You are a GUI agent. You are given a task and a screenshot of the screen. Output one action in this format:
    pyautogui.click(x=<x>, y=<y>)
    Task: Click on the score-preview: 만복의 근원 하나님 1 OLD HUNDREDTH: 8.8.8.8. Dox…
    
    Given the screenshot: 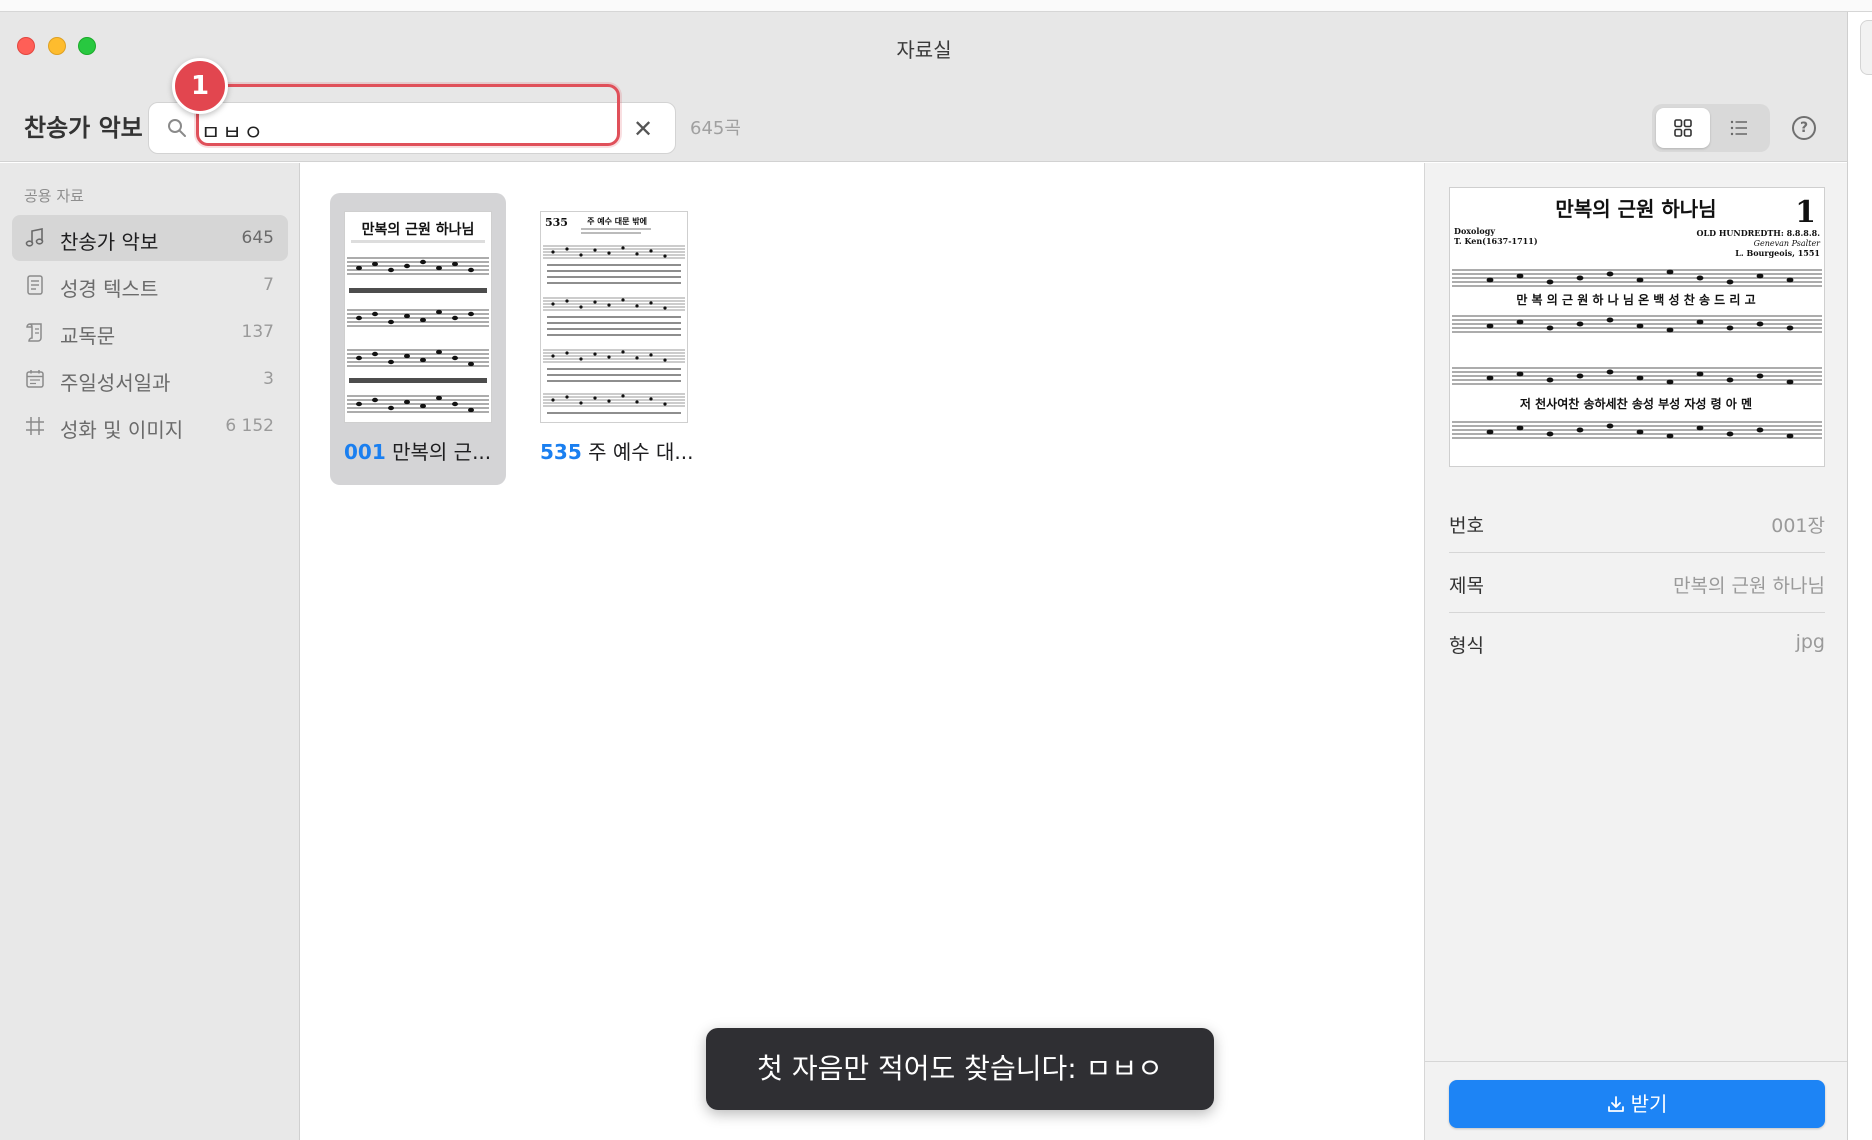 What is the action you would take?
    pyautogui.click(x=1637, y=327)
    